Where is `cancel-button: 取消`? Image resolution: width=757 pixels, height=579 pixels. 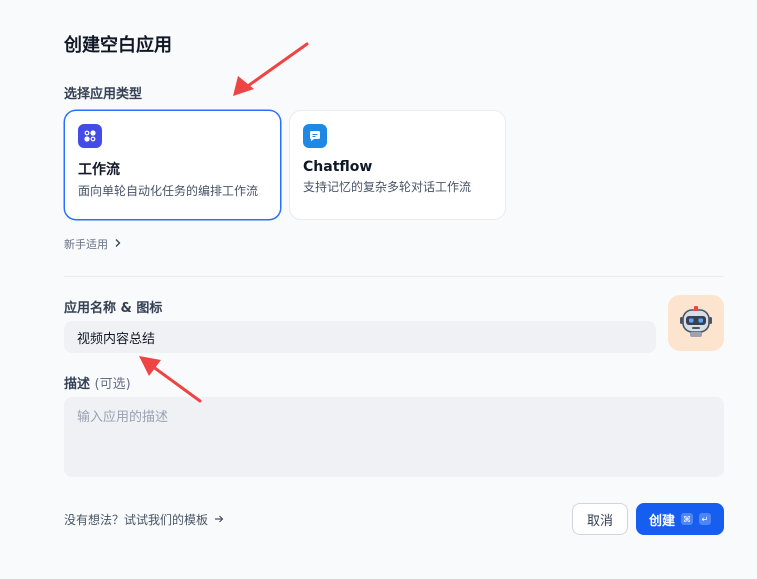
cancel-button: 取消 is located at coordinates (600, 519).